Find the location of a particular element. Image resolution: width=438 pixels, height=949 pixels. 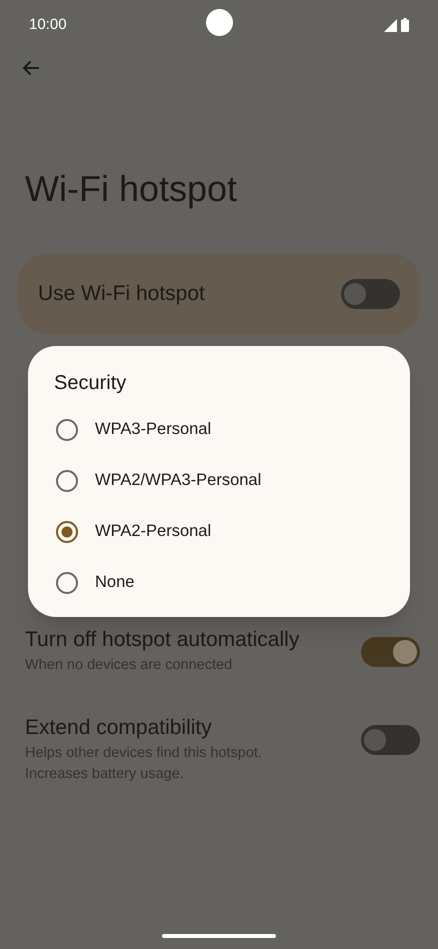

page-title: Wi-Fi hotspot is located at coordinates (131, 189).